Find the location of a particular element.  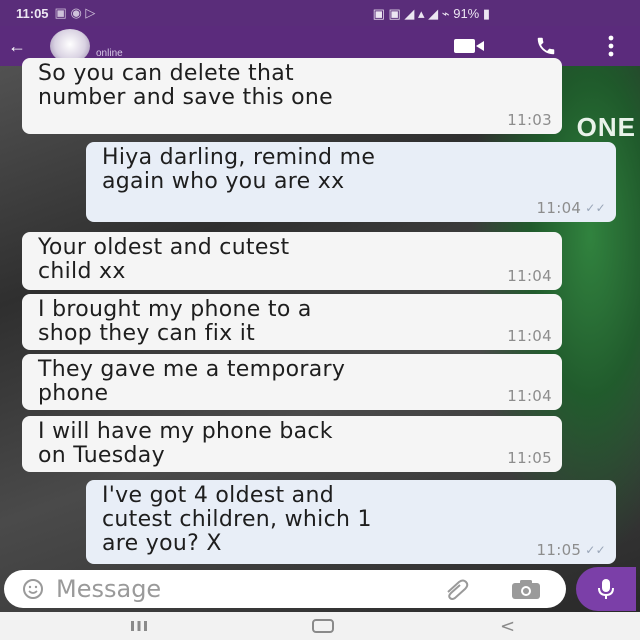

video-call-icon is located at coordinates (469, 46).